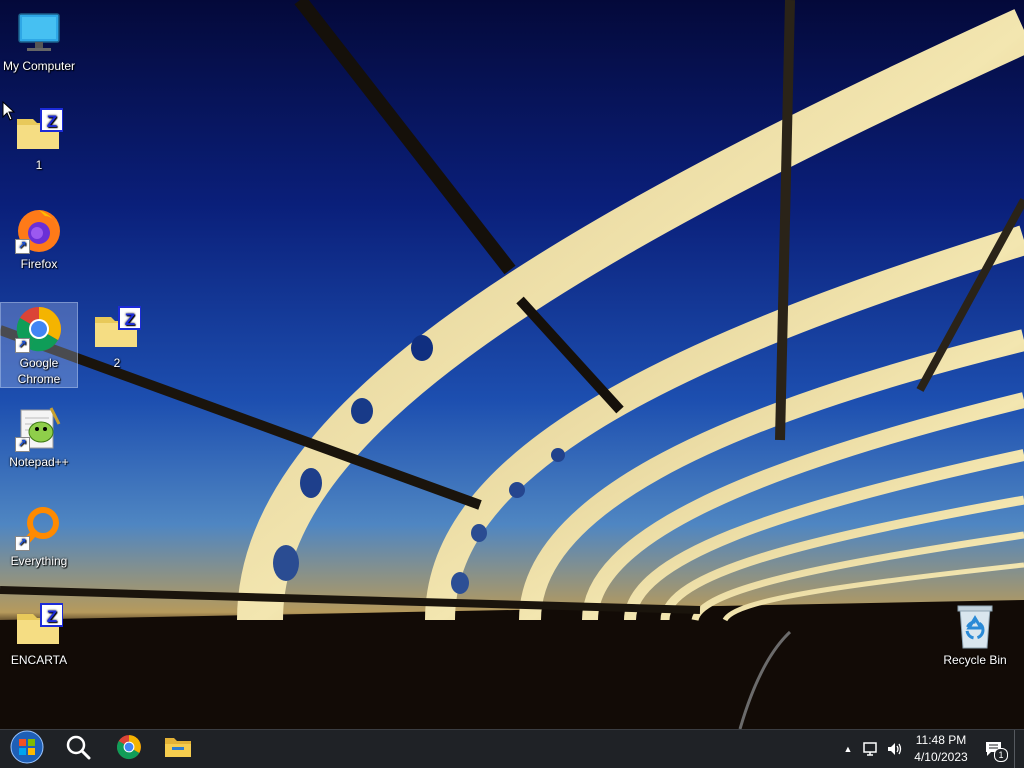 The width and height of the screenshot is (1024, 768). Describe the element at coordinates (39, 264) in the screenshot. I see `desktop-icon-label: Firefox` at that location.